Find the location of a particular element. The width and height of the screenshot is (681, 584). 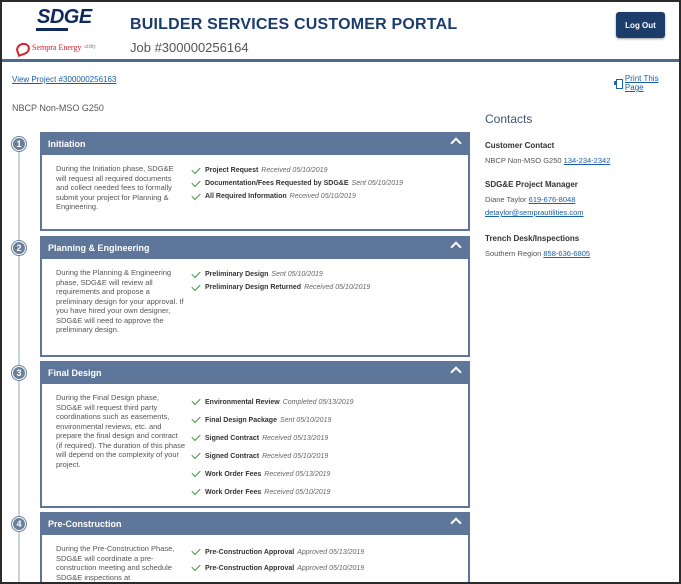

list-item: Final Design Package Sent 05/10/2019 is located at coordinates (272, 420).